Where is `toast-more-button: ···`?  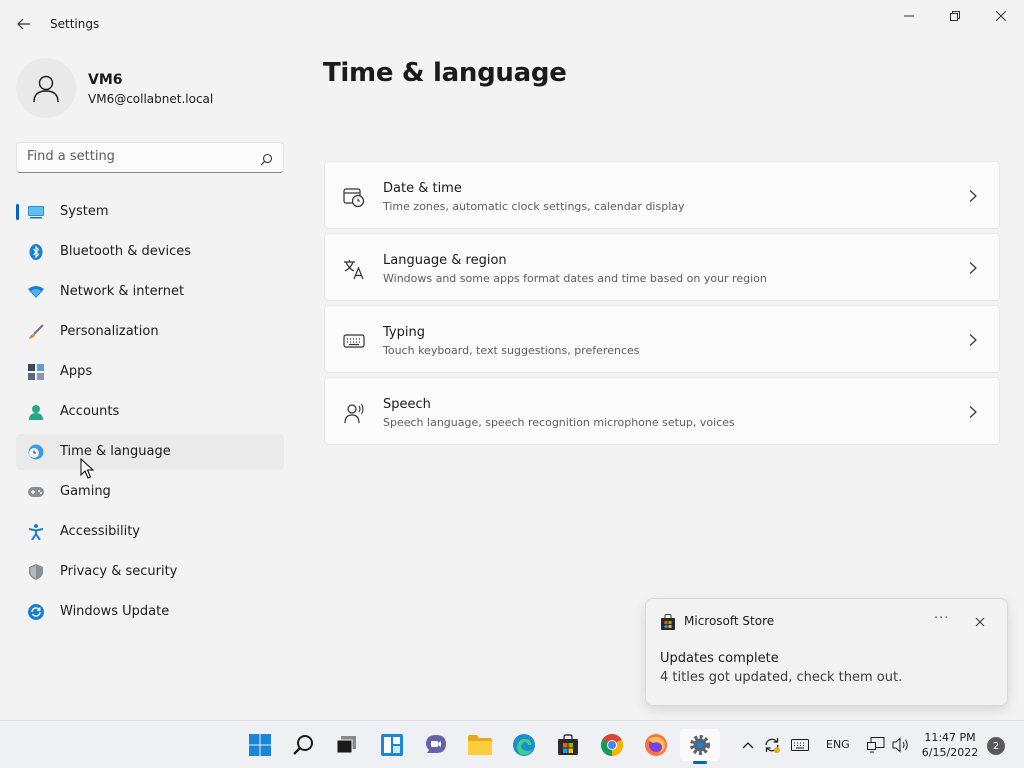
toast-more-button: ··· is located at coordinates (941, 618).